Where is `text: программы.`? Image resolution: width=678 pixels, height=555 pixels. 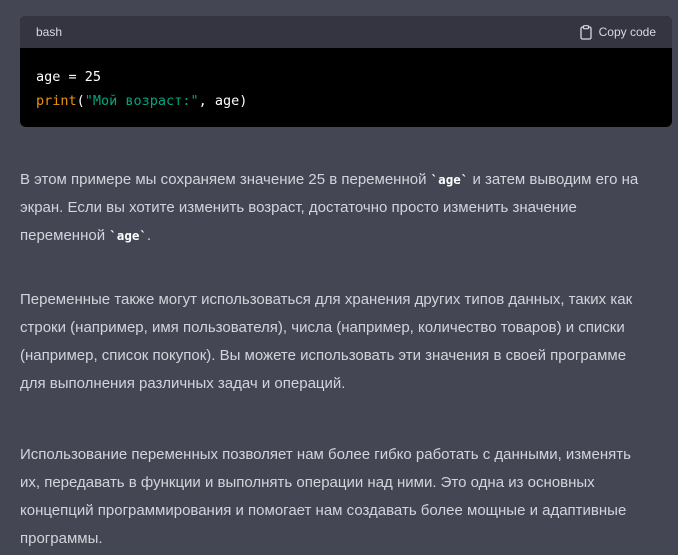 text: программы. is located at coordinates (61, 538).